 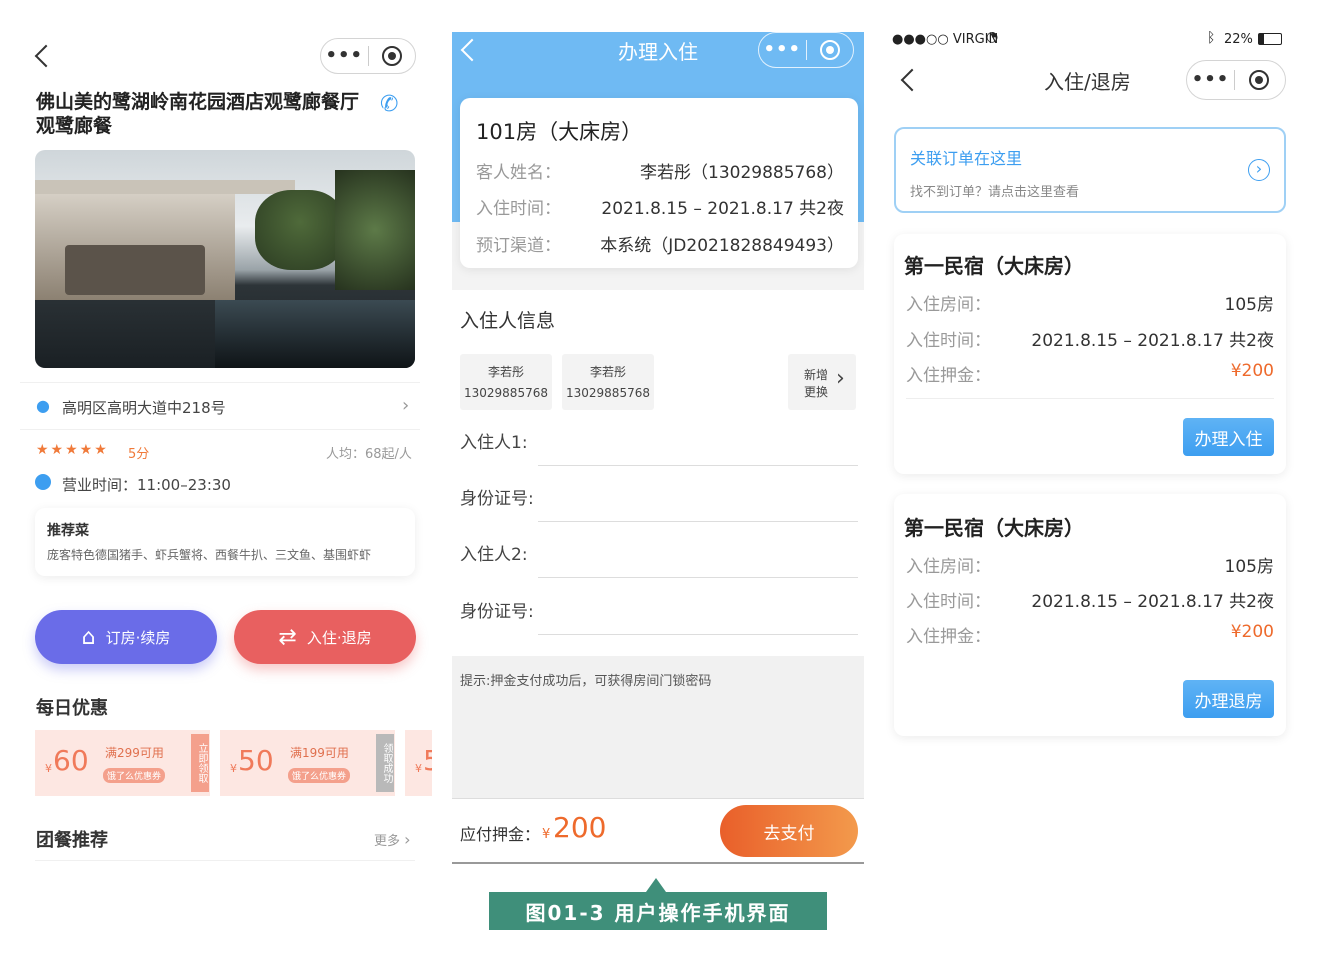 I want to click on check-in-label: 办理入住, so click(x=1228, y=439).